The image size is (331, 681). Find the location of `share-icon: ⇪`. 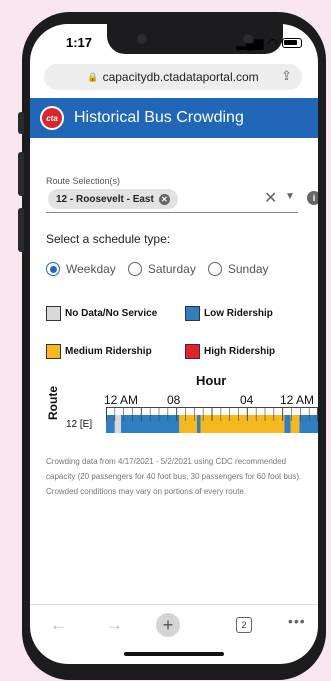

share-icon: ⇪ is located at coordinates (286, 76).